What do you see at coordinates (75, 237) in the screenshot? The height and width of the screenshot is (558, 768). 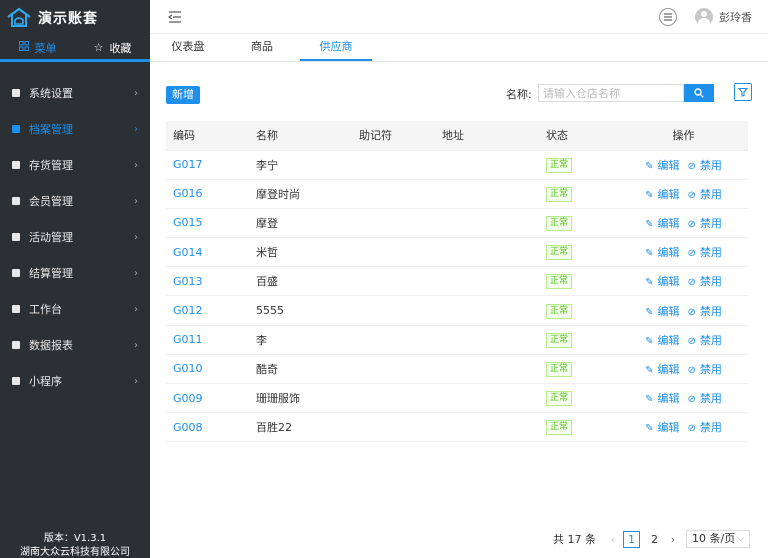 I see `sidebar-item-activities: 活动管理 ›` at bounding box center [75, 237].